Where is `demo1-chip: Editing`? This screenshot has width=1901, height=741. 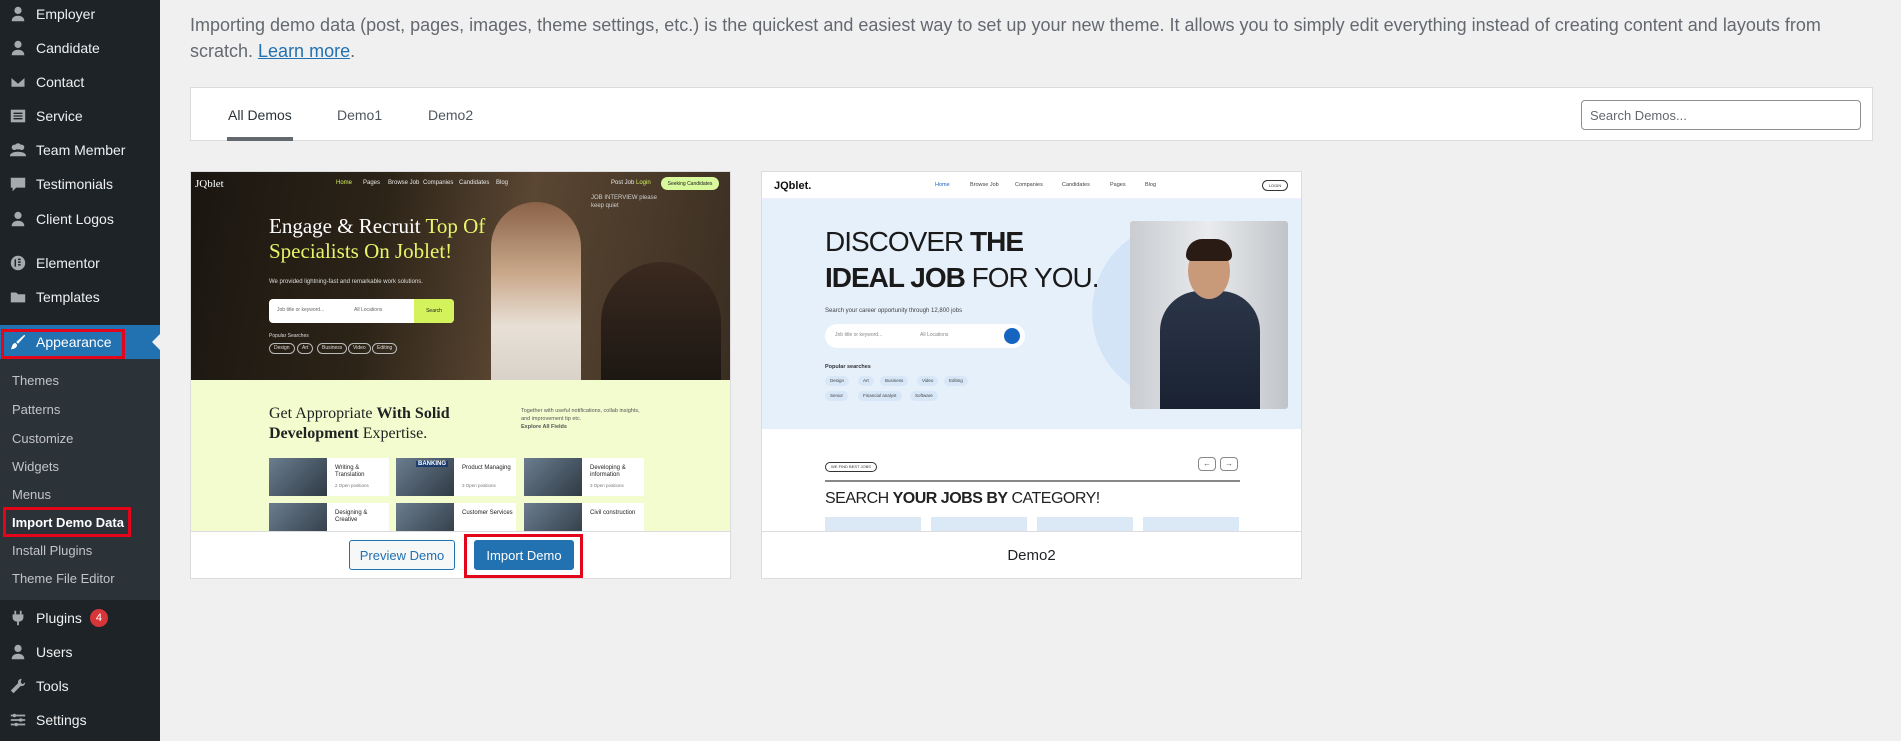
demo1-chip: Editing is located at coordinates (385, 348).